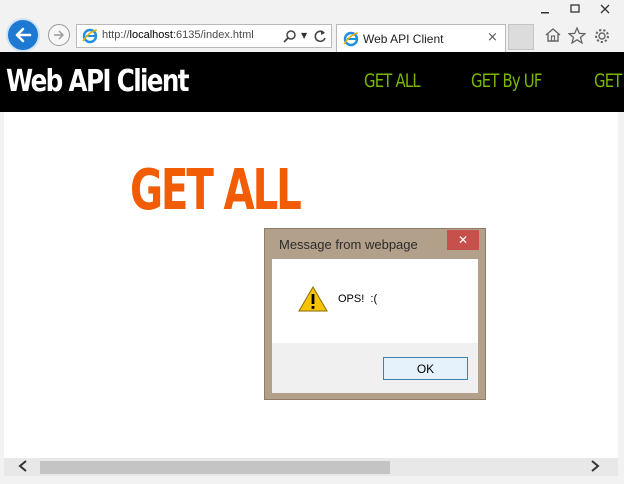 Image resolution: width=624 pixels, height=484 pixels. What do you see at coordinates (553, 37) in the screenshot?
I see `home-icon` at bounding box center [553, 37].